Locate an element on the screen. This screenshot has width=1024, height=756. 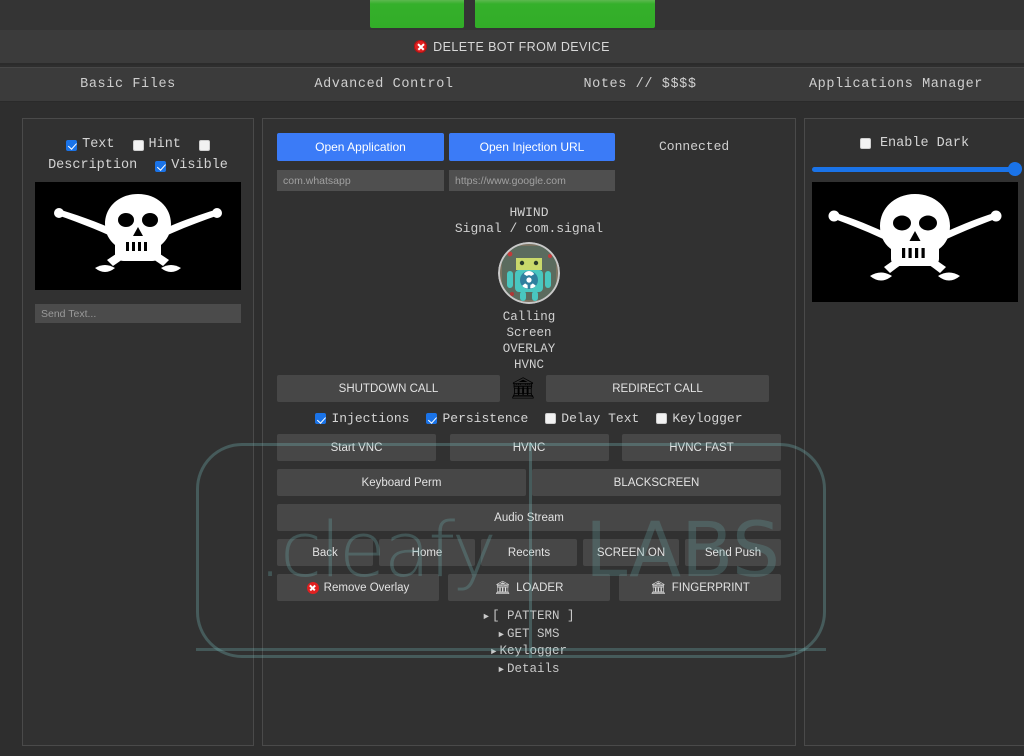
remove-overlay-label: Remove Overlay is located at coordinates (366, 587).